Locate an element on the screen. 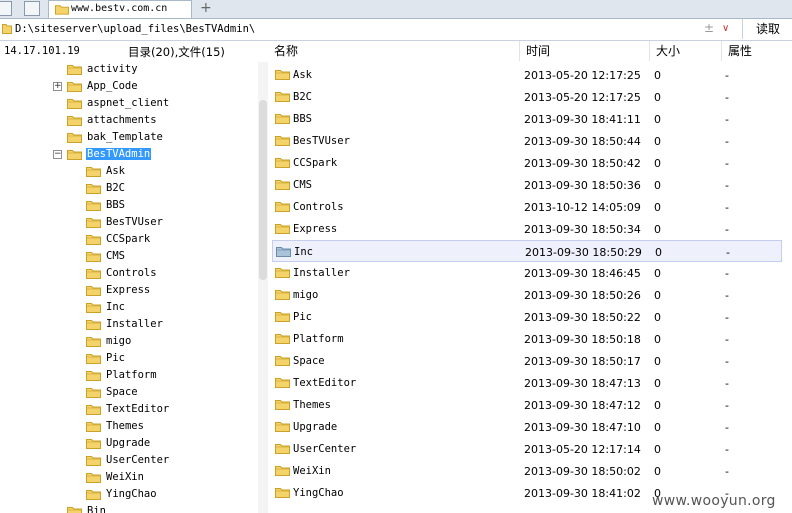  expand-icon: + is located at coordinates (57, 86).